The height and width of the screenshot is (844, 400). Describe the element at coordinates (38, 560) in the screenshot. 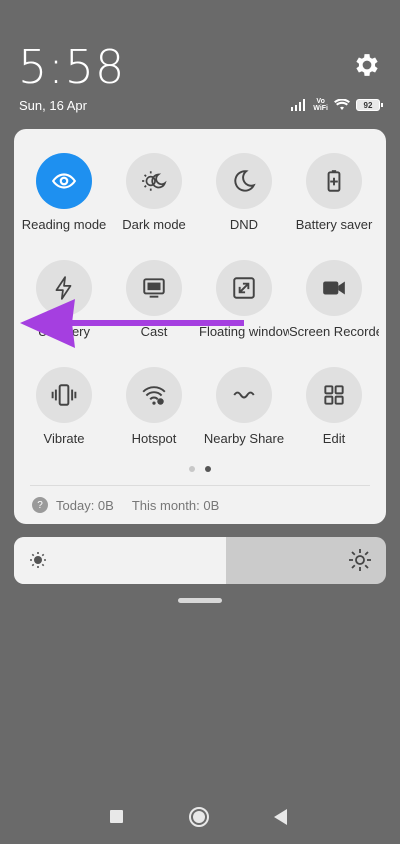

I see `brightness-low-icon` at that location.